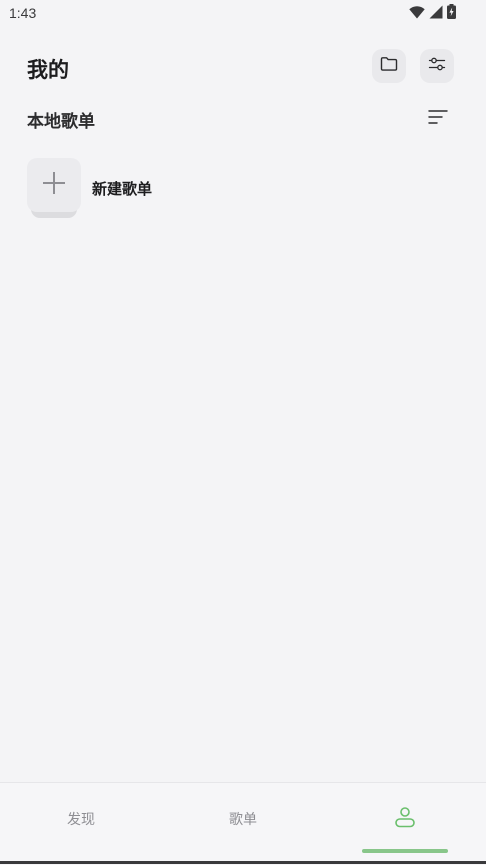 This screenshot has height=865, width=486. Describe the element at coordinates (243, 14) in the screenshot. I see `status-bar: 1:43` at that location.